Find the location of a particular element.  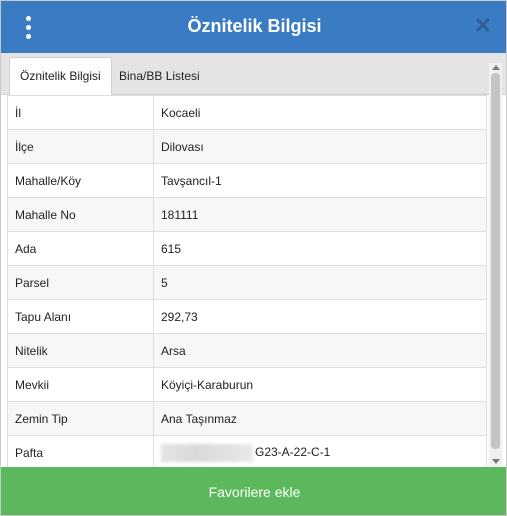

row-key: Mevkii is located at coordinates (80, 384).